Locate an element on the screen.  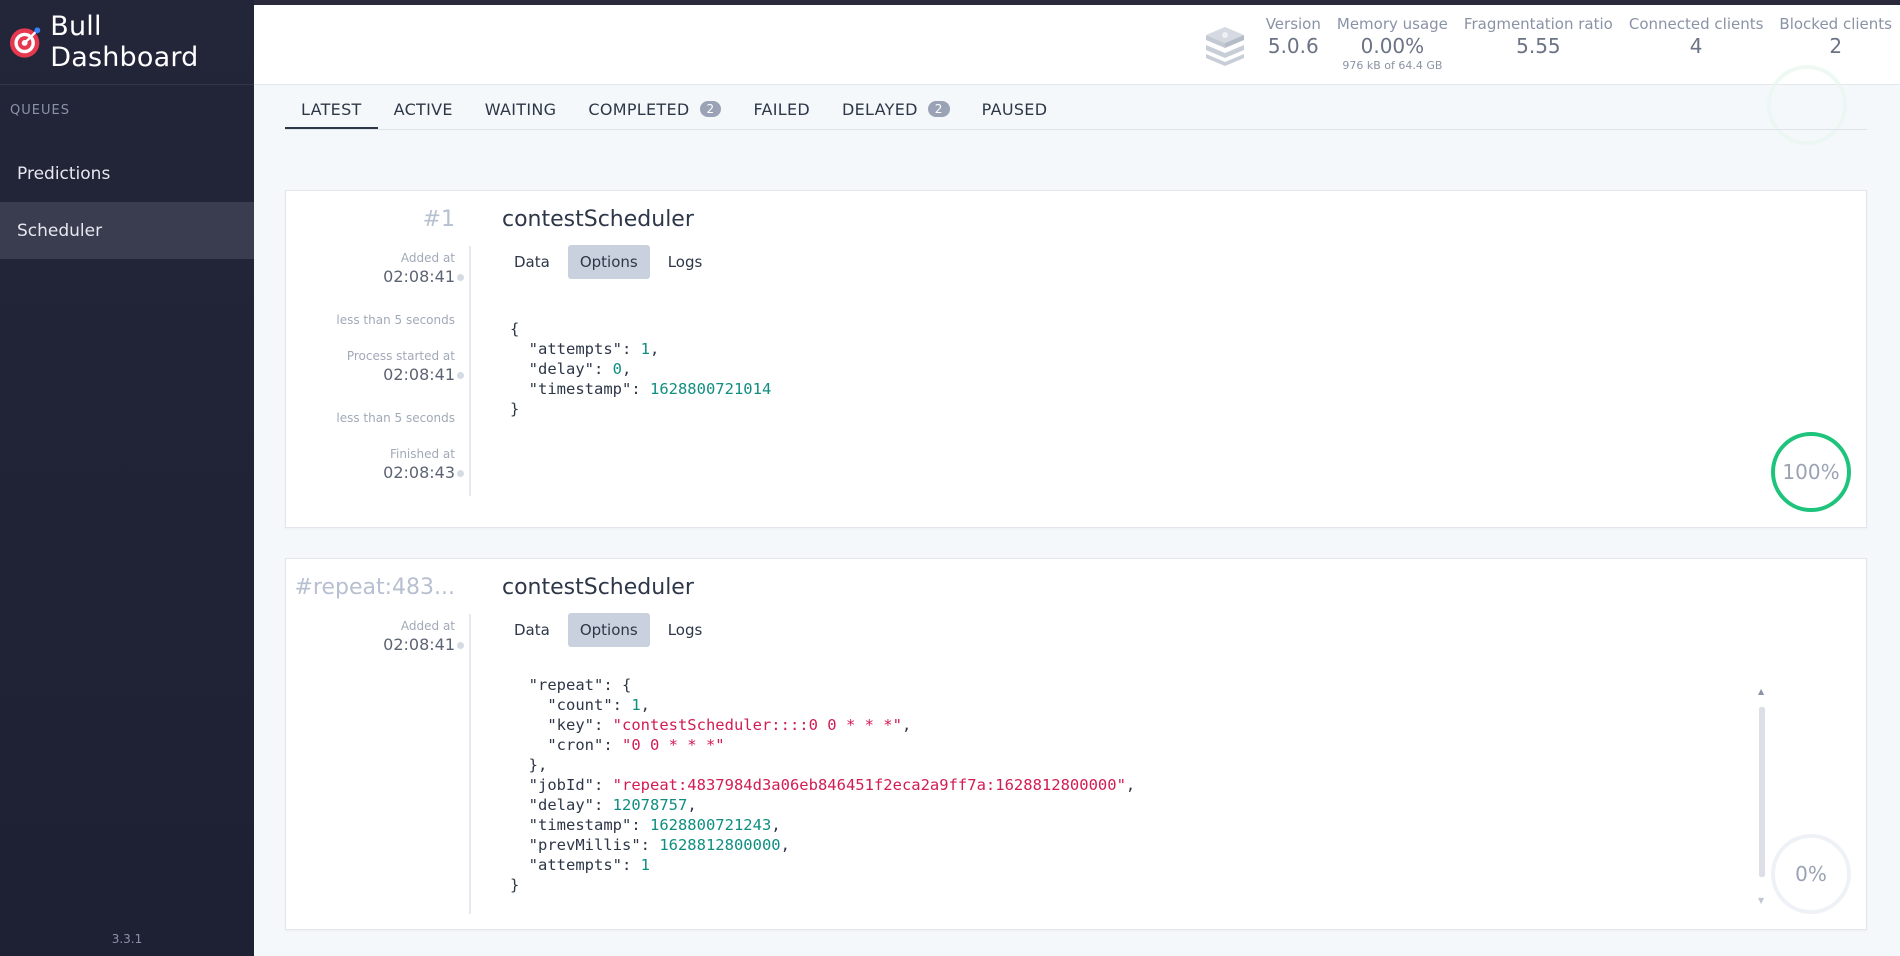
json-value: 0 is located at coordinates (617, 369).